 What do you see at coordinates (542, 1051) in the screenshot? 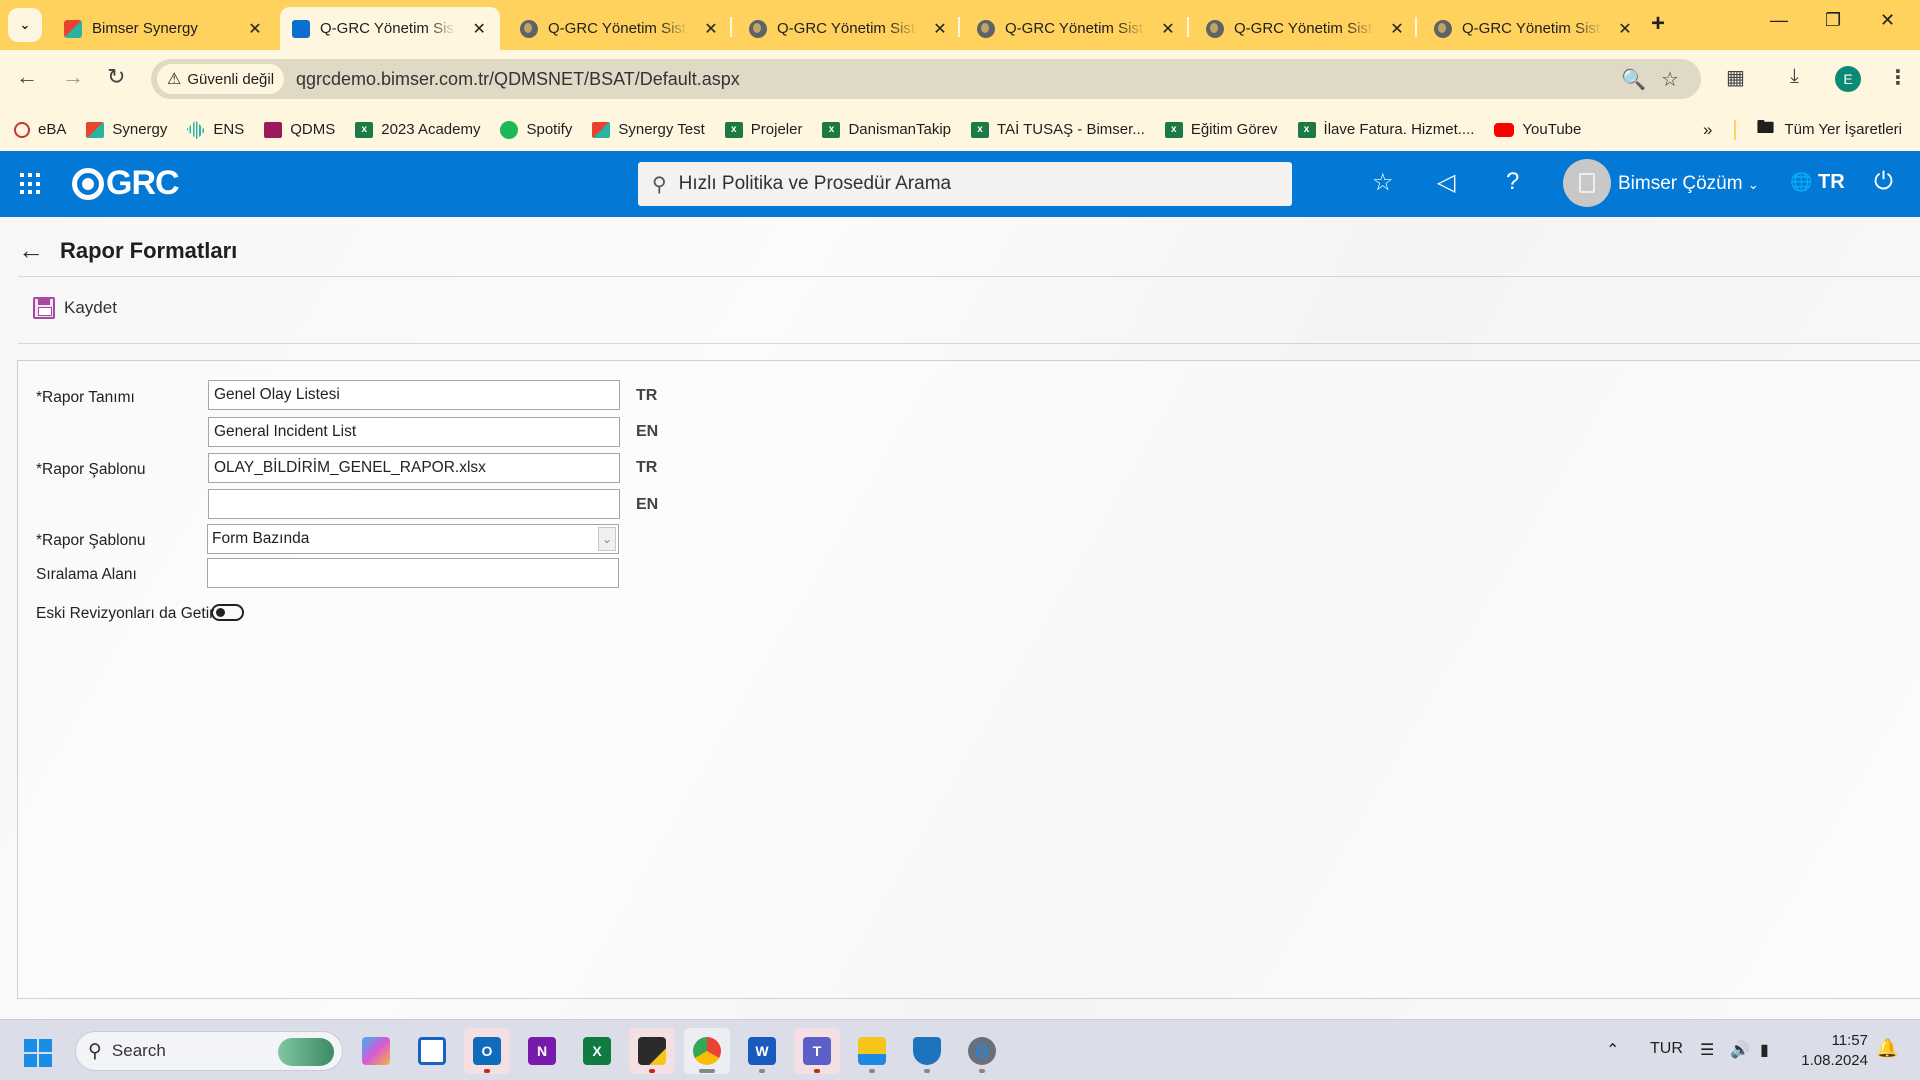
I see `taskbar-onenote: N` at bounding box center [542, 1051].